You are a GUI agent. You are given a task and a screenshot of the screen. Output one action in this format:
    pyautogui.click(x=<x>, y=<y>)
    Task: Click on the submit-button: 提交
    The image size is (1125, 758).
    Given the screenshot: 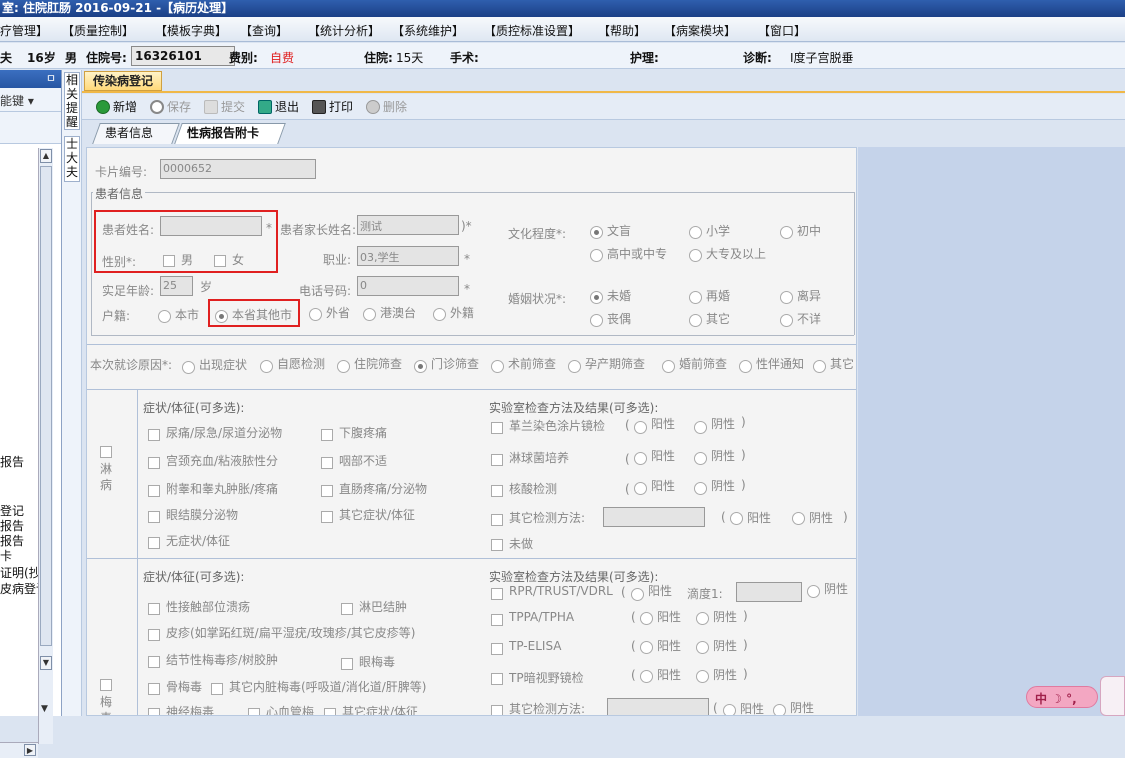 What is the action you would take?
    pyautogui.click(x=224, y=106)
    